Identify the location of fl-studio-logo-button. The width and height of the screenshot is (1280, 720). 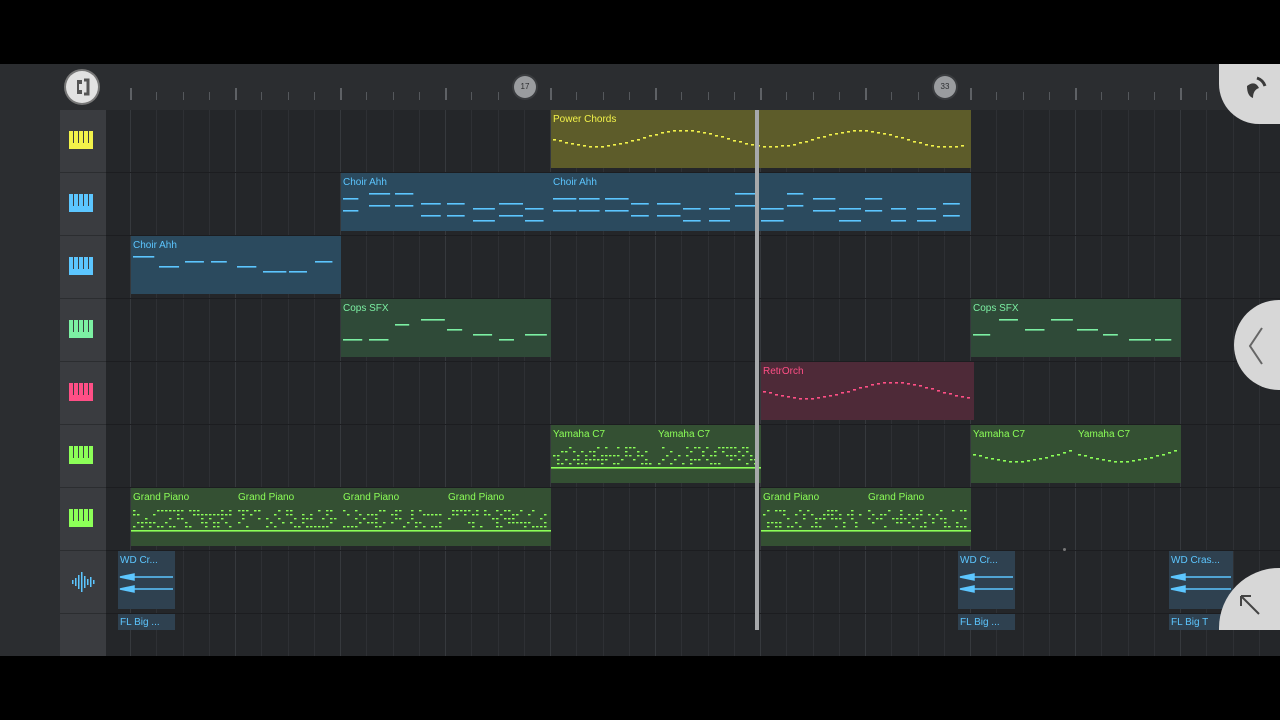
(1249, 94).